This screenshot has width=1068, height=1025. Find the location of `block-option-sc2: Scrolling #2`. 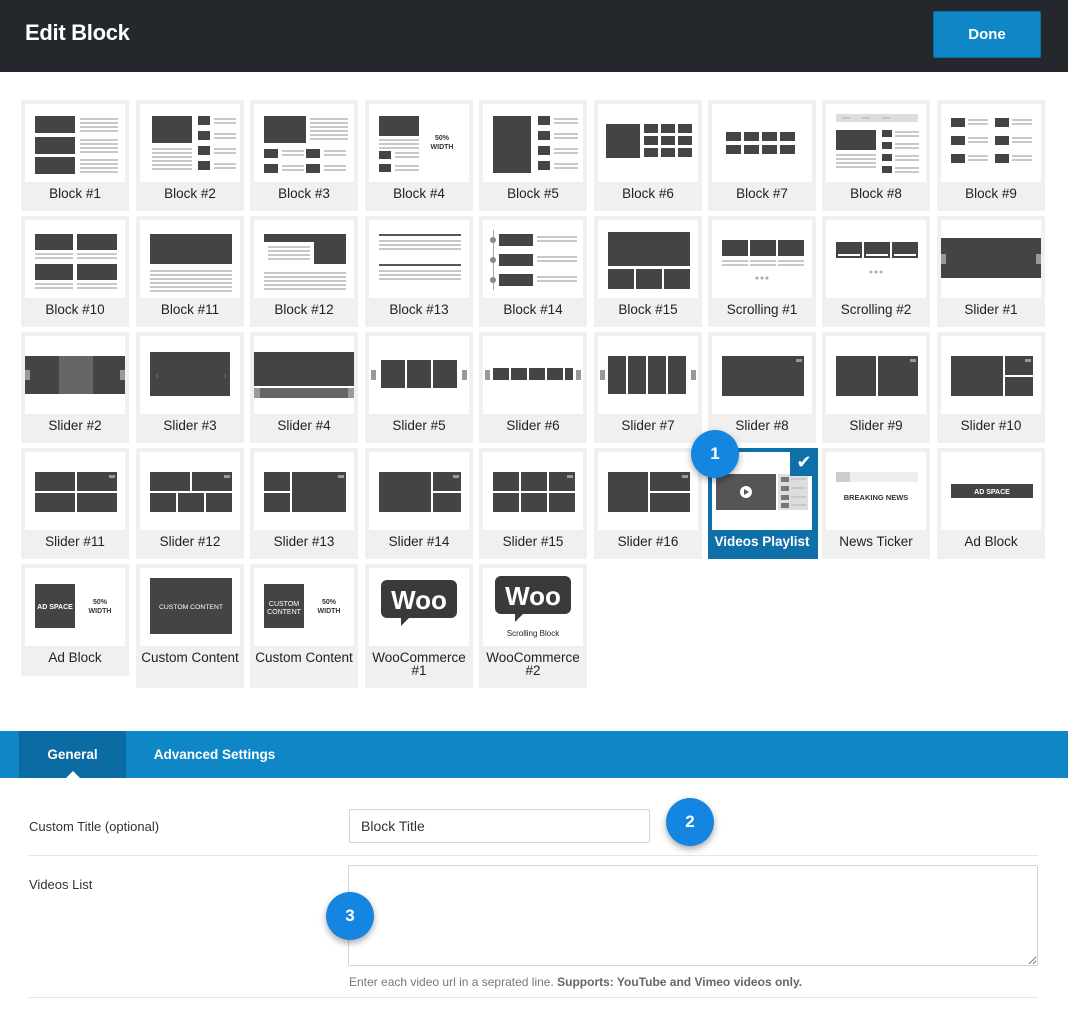

block-option-sc2: Scrolling #2 is located at coordinates (876, 271).